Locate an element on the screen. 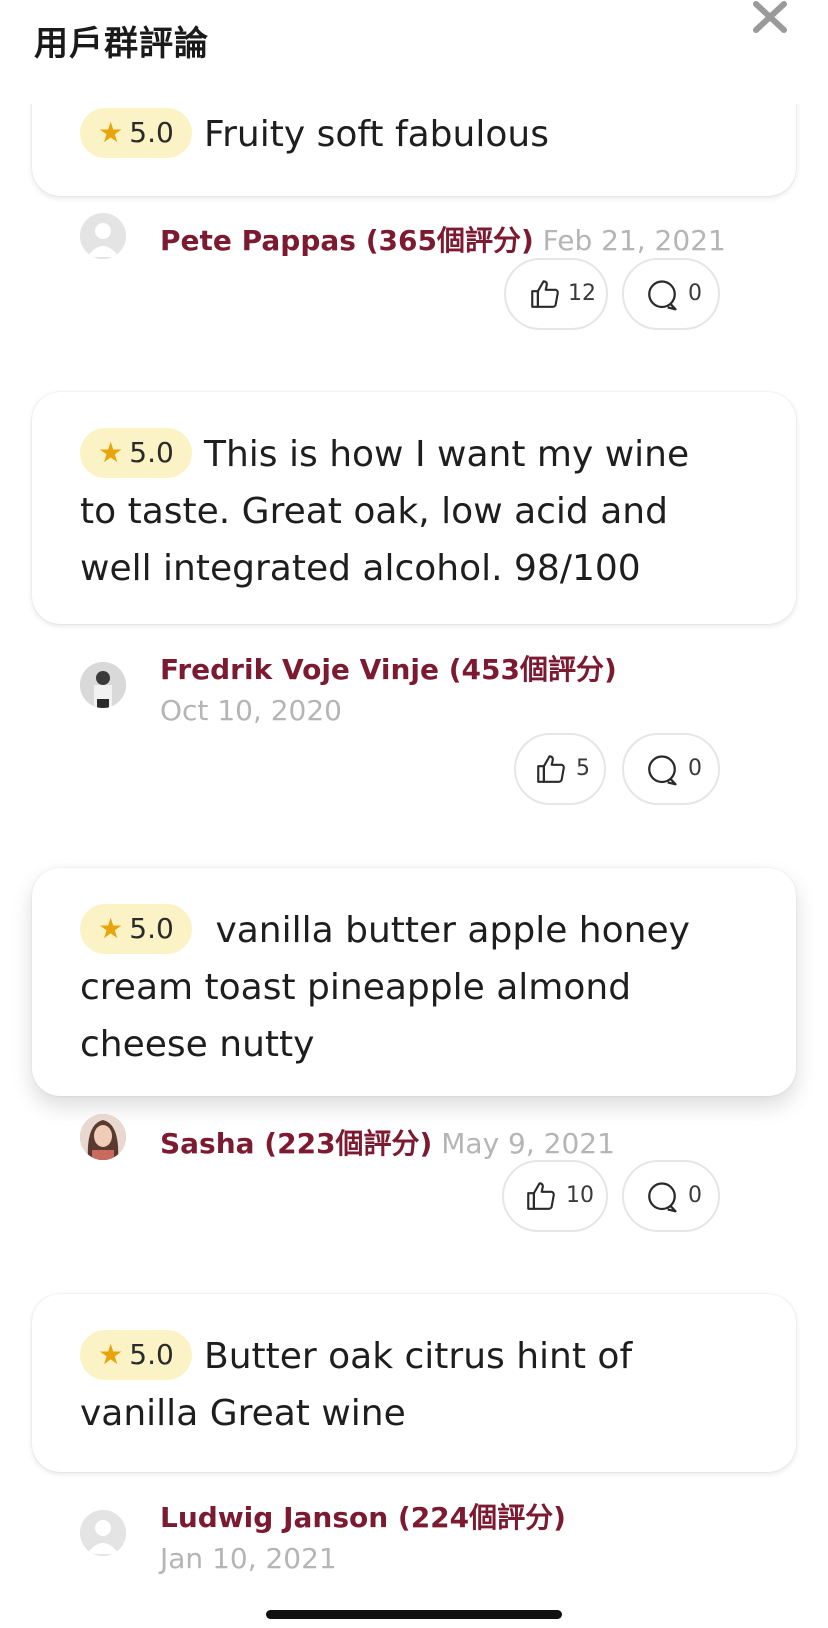 This screenshot has width=828, height=1628. review-date: Feb 21, 2021 is located at coordinates (634, 240).